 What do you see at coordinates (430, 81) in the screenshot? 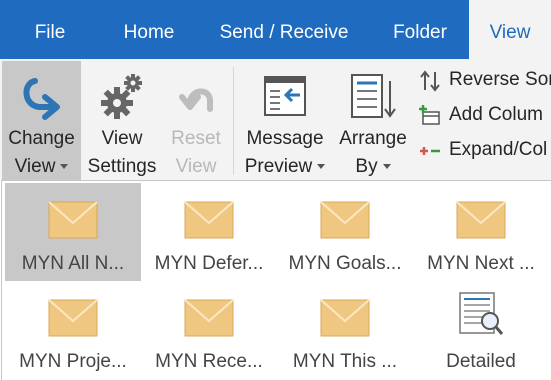
I see `reverse-sort-icon` at bounding box center [430, 81].